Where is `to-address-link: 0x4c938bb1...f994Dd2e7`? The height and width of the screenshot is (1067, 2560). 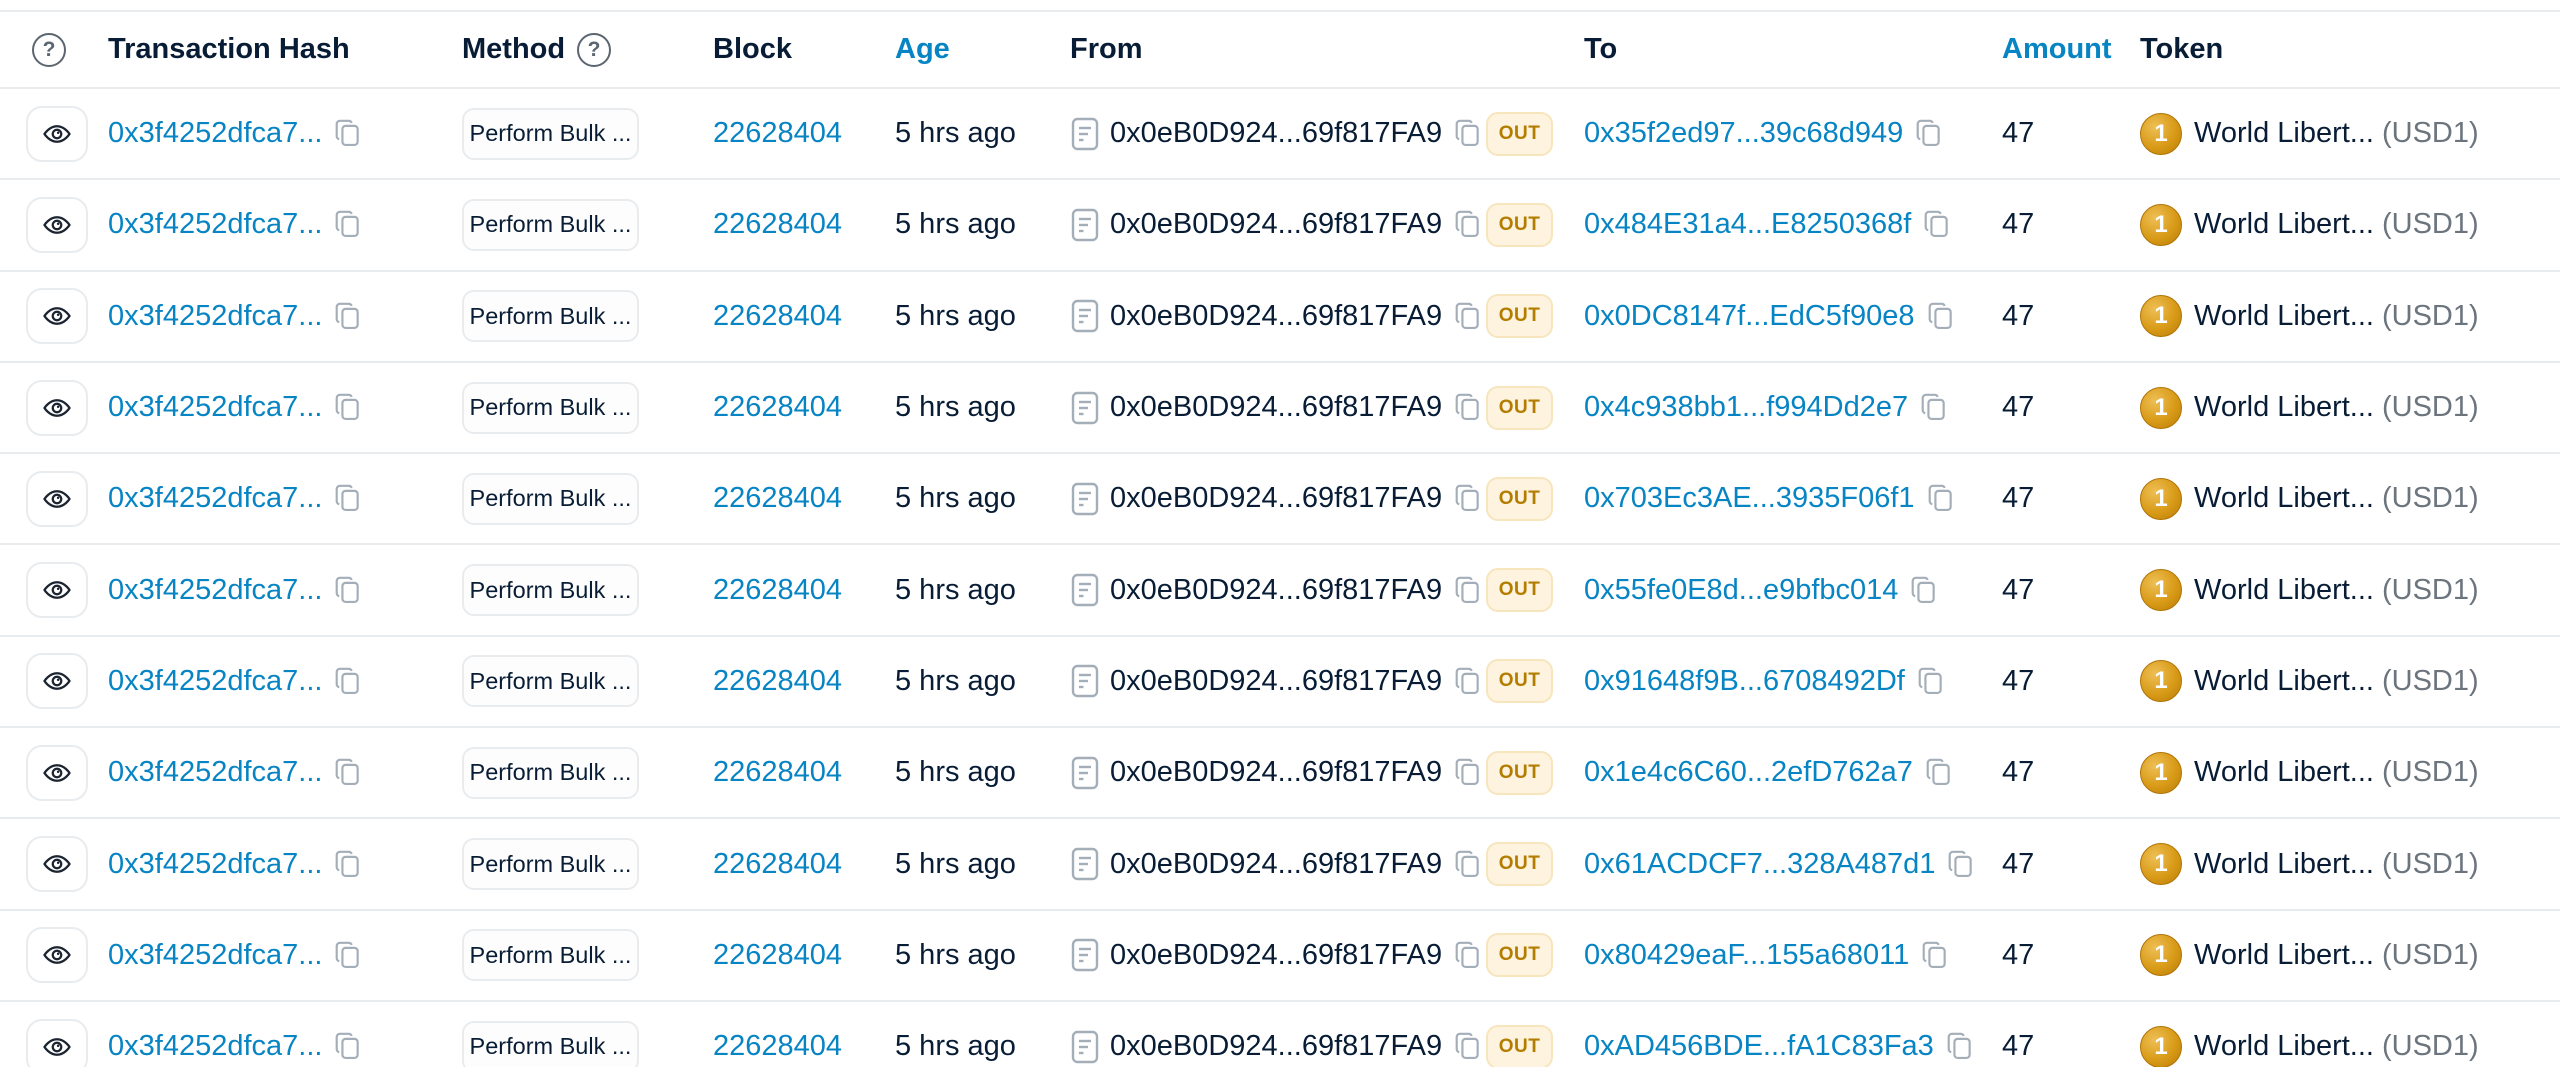 to-address-link: 0x4c938bb1...f994Dd2e7 is located at coordinates (1746, 407).